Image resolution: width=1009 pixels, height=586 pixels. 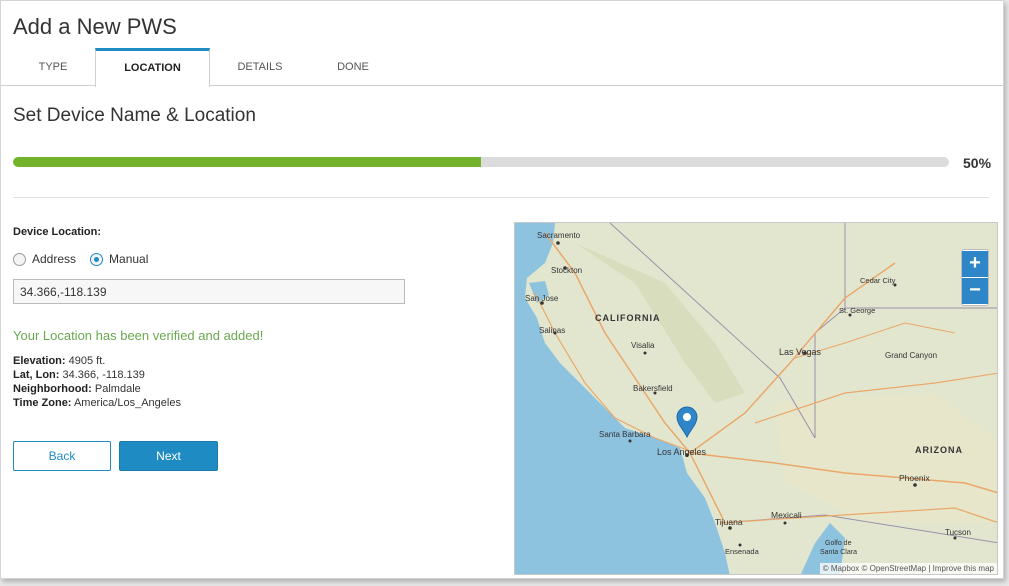 What do you see at coordinates (800, 352) in the screenshot?
I see `map-label-las-vegas: Las Vegas` at bounding box center [800, 352].